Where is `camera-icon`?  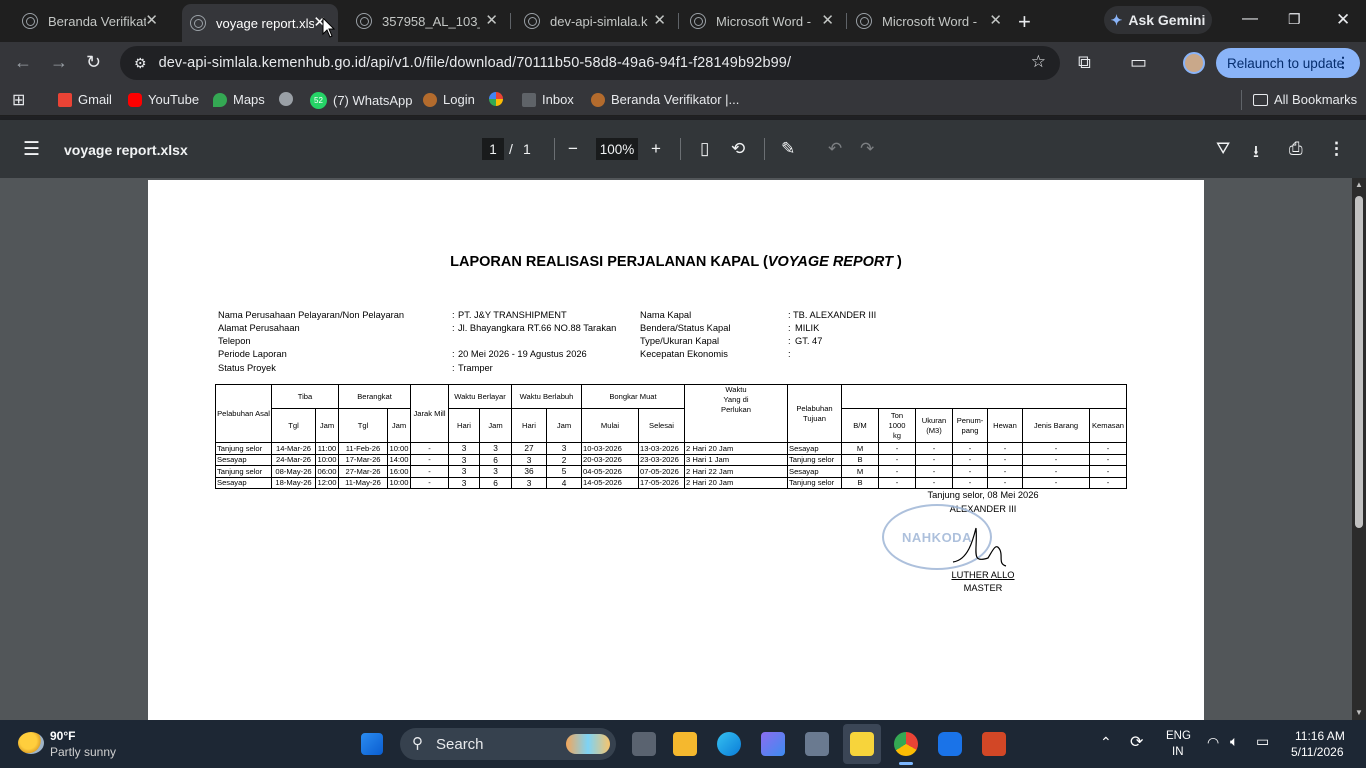 camera-icon is located at coordinates (817, 744).